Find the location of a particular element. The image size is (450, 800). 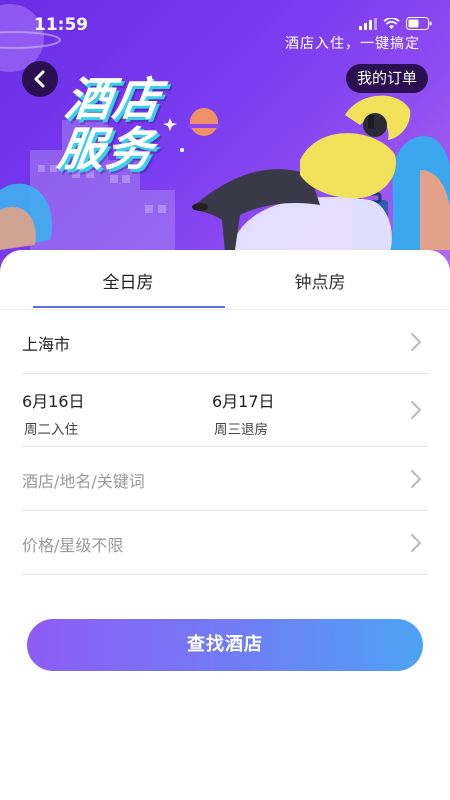

keyword-placeholder: 酒店/地名/关键词 is located at coordinates (83, 481).